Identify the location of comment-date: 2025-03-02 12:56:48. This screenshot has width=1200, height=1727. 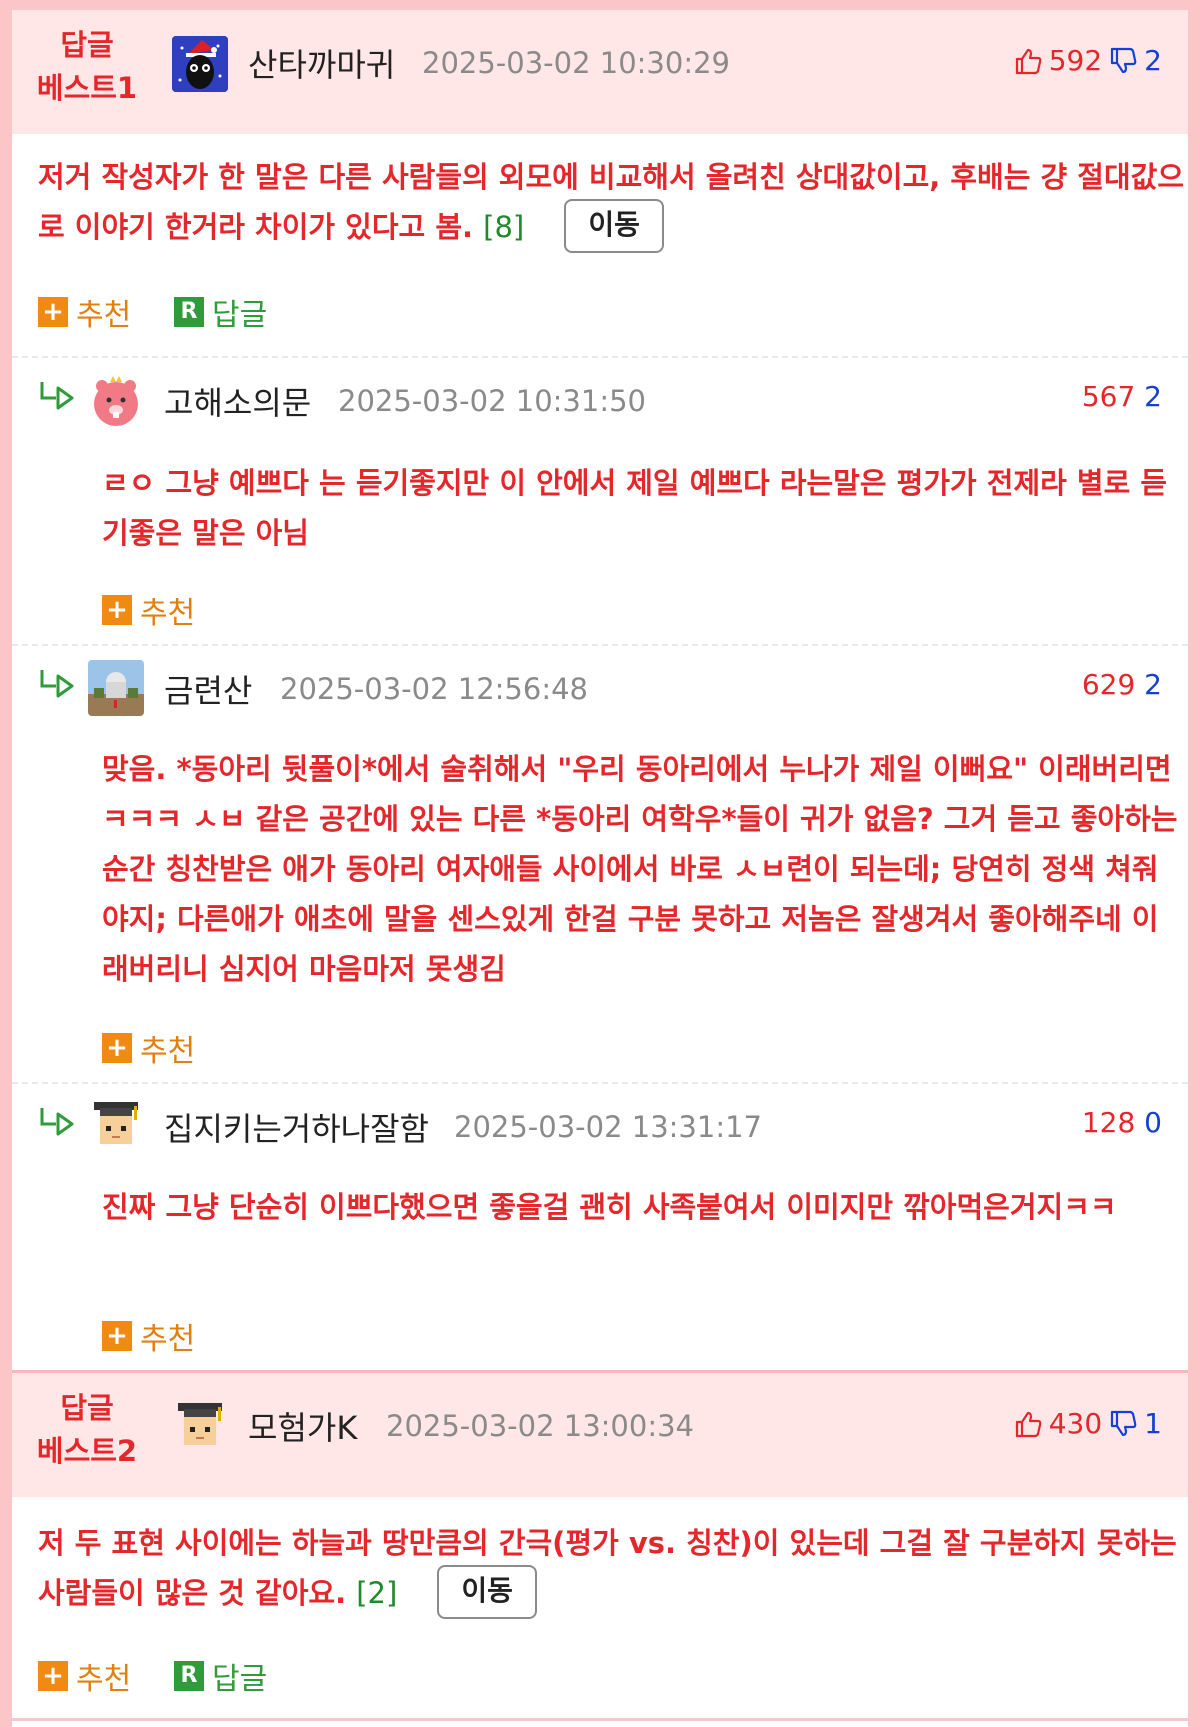
(434, 689).